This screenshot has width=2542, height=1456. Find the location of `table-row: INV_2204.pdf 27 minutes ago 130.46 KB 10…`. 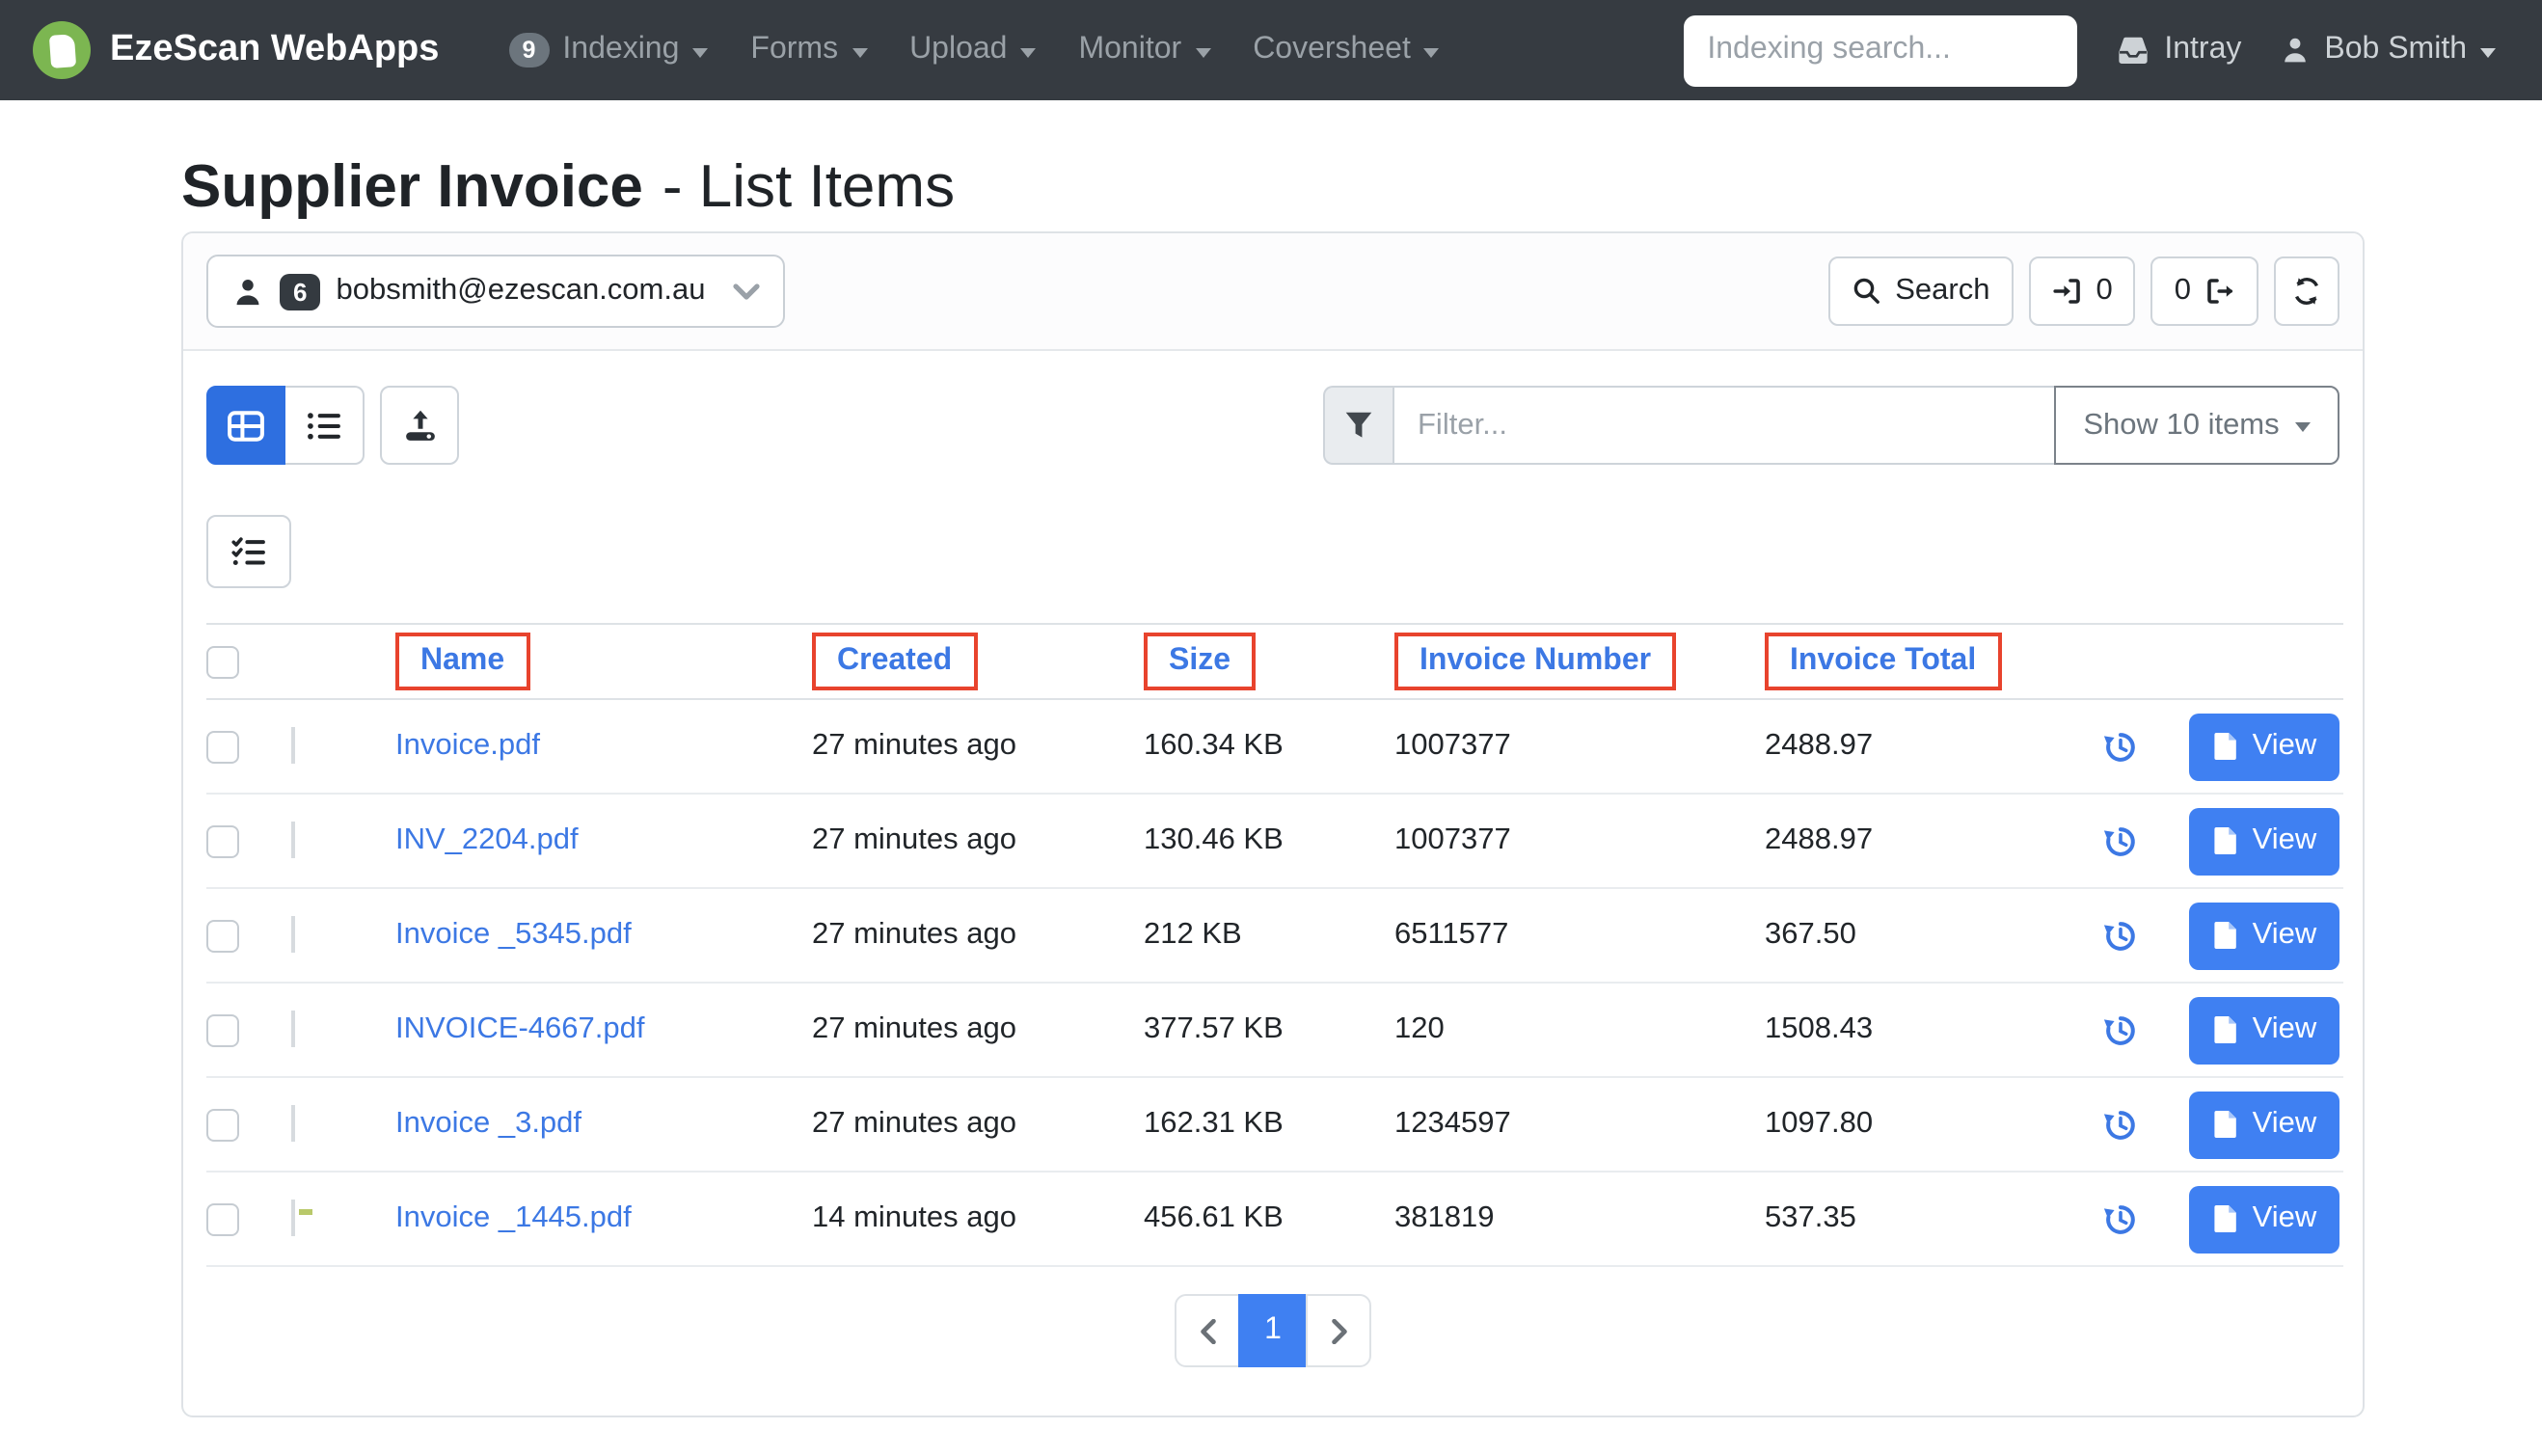

table-row: INV_2204.pdf 27 minutes ago 130.46 KB 10… is located at coordinates (1274, 841).